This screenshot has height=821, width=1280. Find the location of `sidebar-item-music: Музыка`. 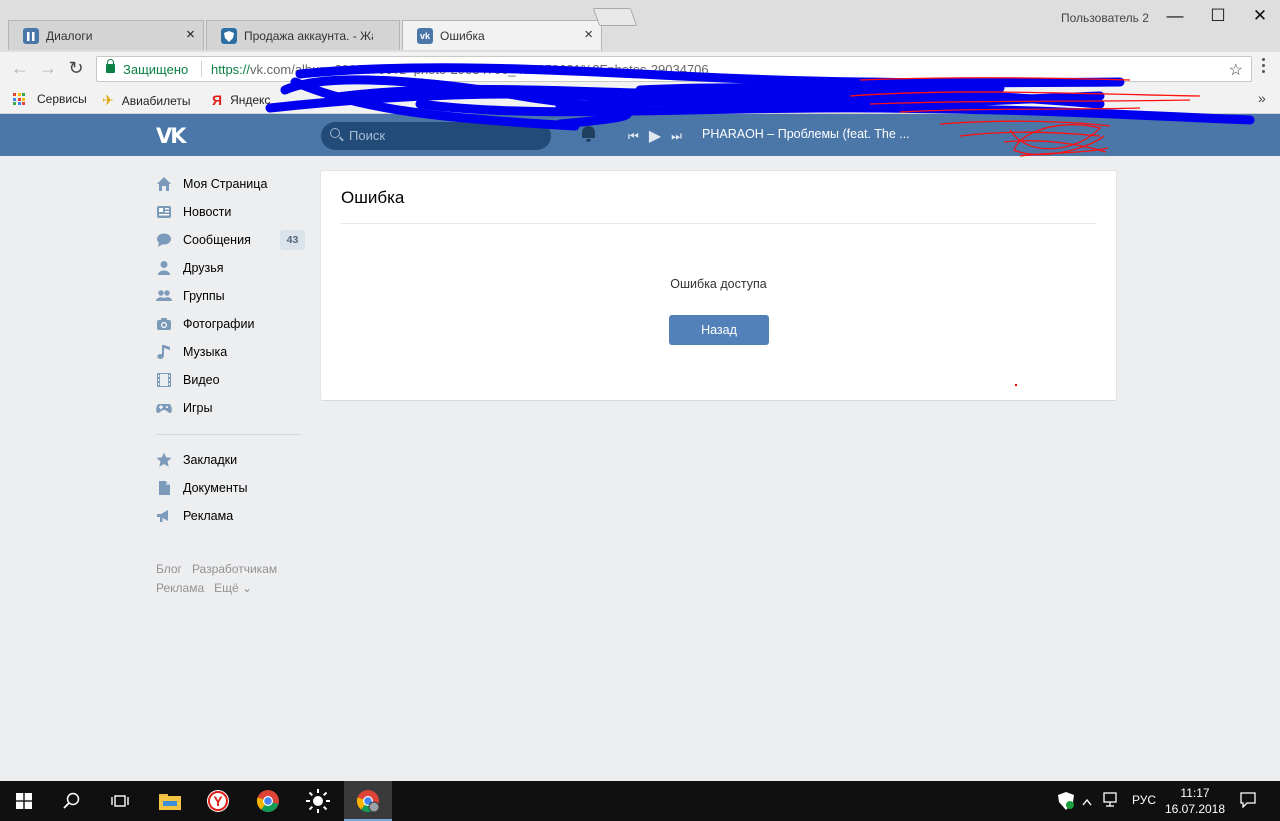

sidebar-item-music: Музыка is located at coordinates (231, 352).